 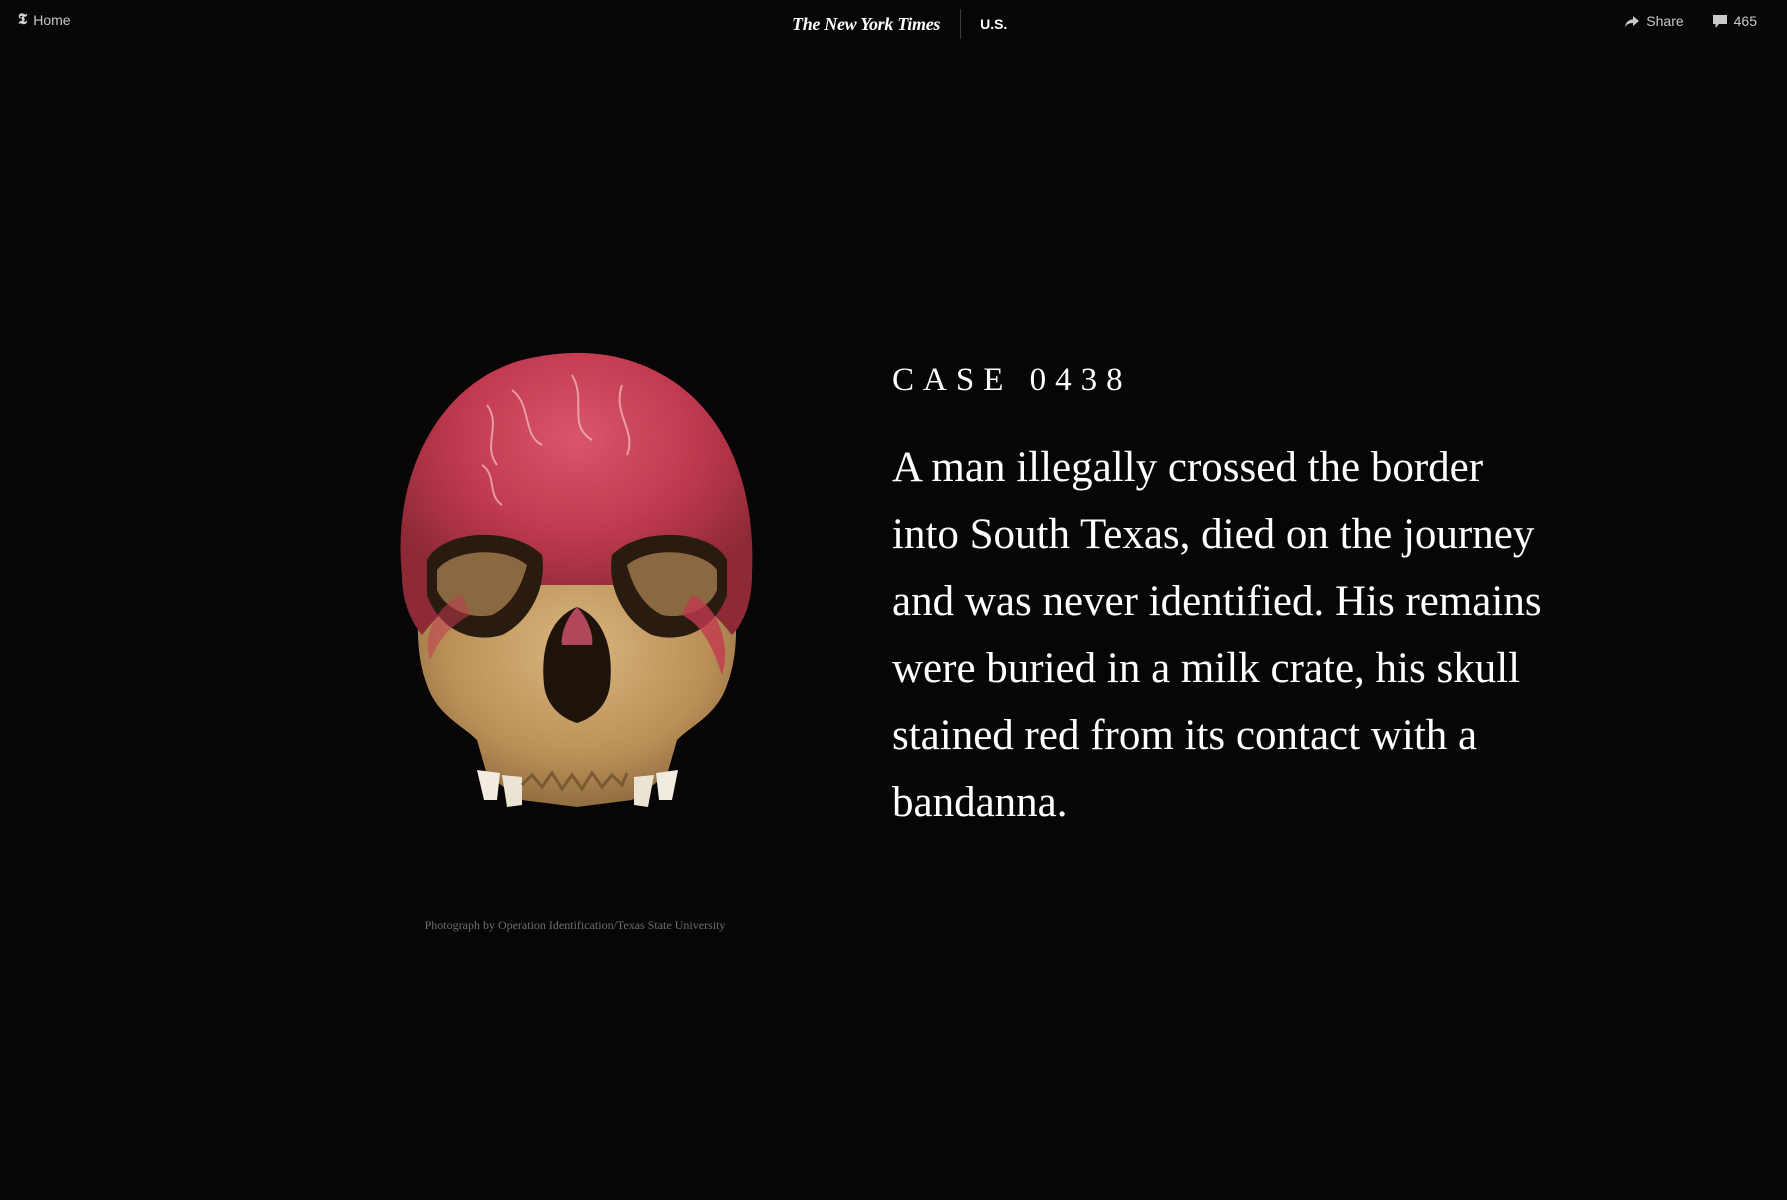 I want to click on comments-count: 465, so click(x=1745, y=21).